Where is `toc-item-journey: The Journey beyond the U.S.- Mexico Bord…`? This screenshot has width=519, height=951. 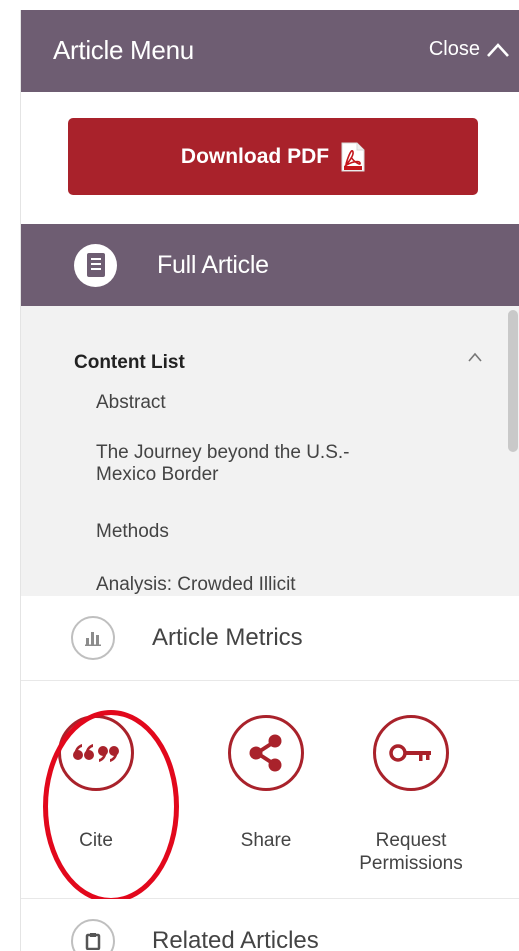
toc-item-journey: The Journey beyond the U.S.- Mexico Bord… is located at coordinates (222, 464).